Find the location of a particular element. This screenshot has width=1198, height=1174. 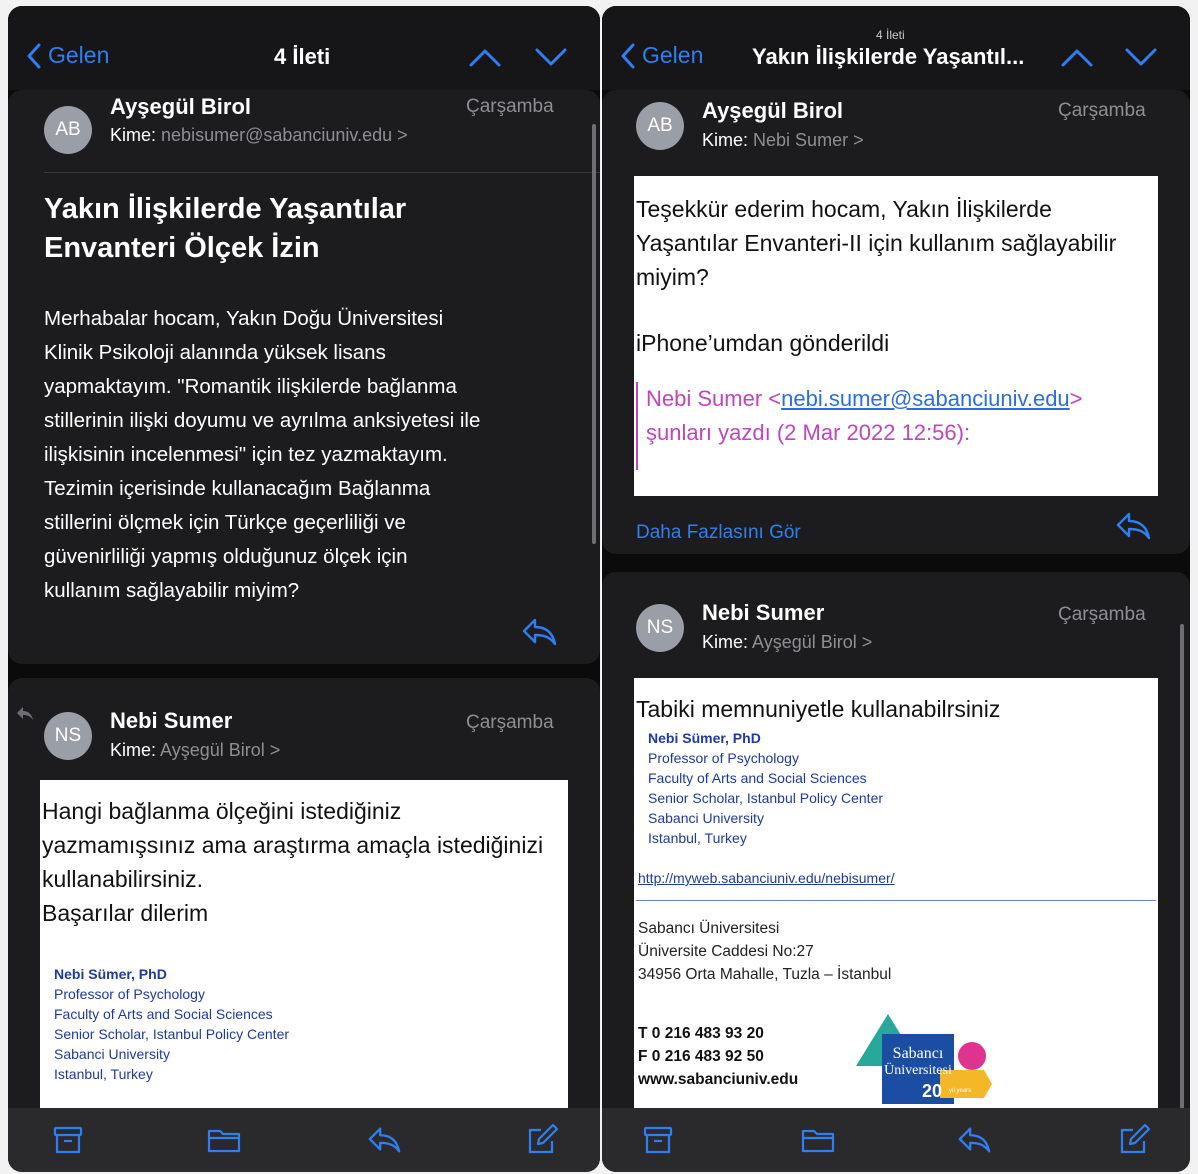

quote-close: > is located at coordinates (1076, 398).